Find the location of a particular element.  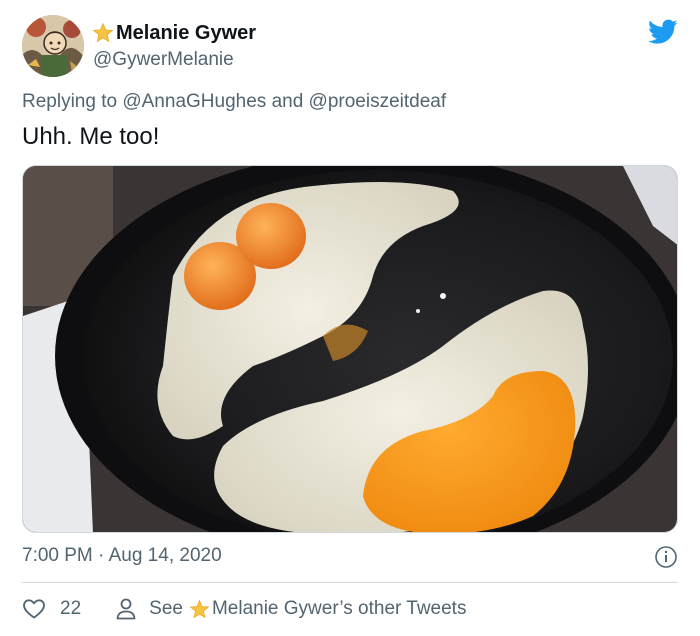

twitter-bird-icon is located at coordinates (663, 32).